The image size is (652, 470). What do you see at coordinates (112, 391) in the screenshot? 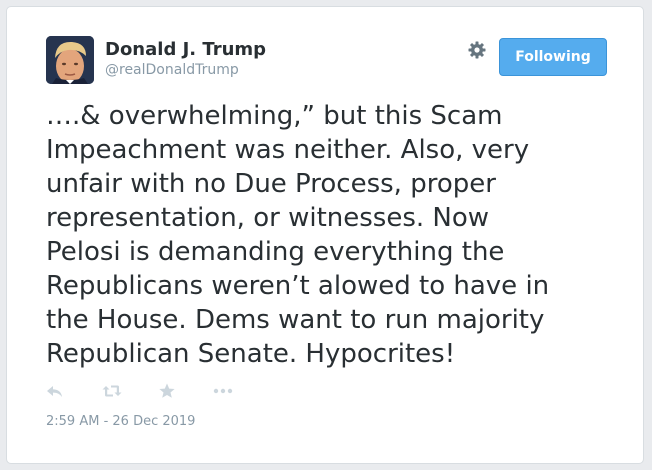
I see `retweet-icon` at bounding box center [112, 391].